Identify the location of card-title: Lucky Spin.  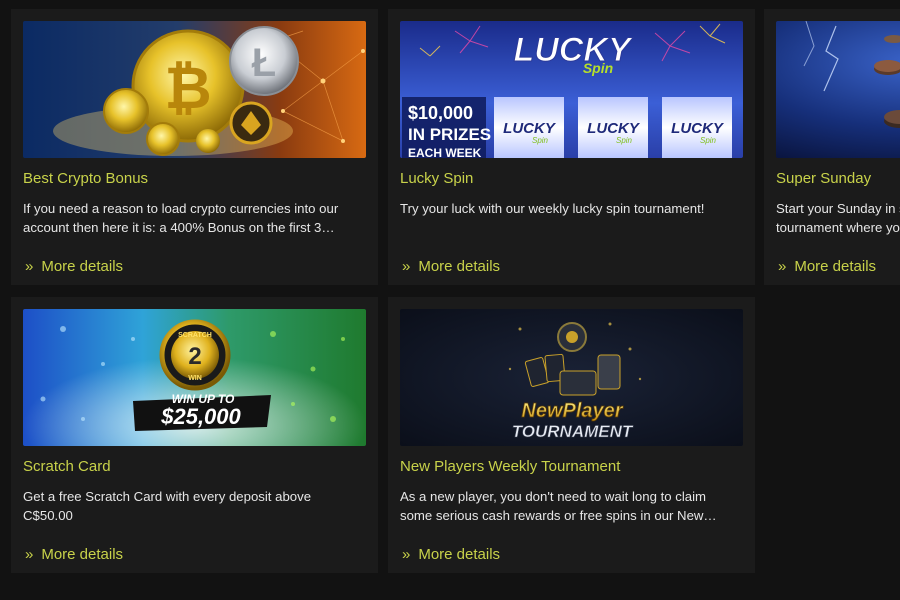
(437, 178).